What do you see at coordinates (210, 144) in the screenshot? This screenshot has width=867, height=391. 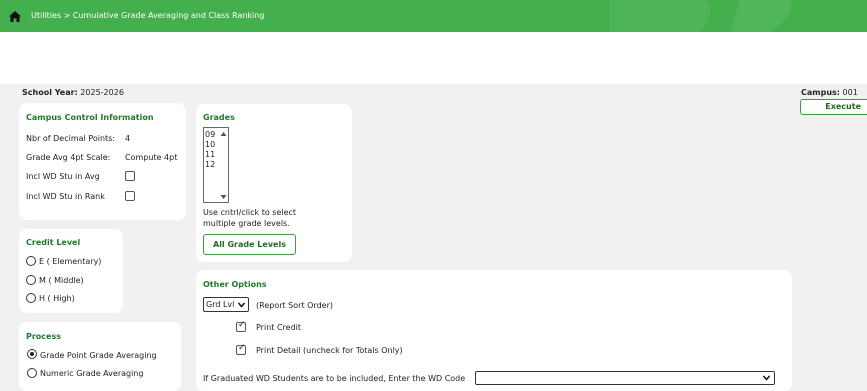 I see `grade-option: 10` at bounding box center [210, 144].